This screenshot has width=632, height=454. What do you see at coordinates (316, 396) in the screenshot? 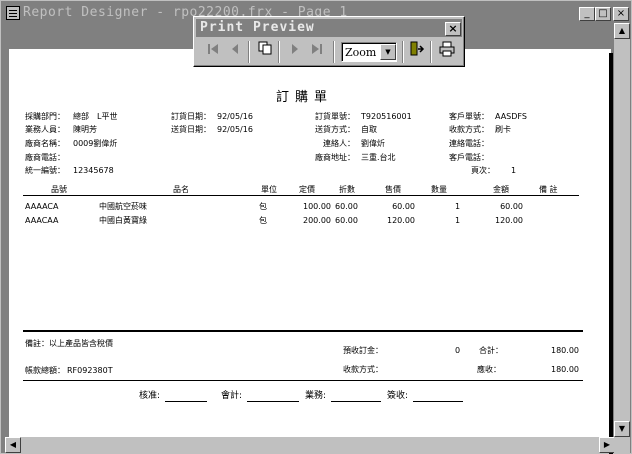
I see `sign-sales-label: 業務:` at bounding box center [316, 396].